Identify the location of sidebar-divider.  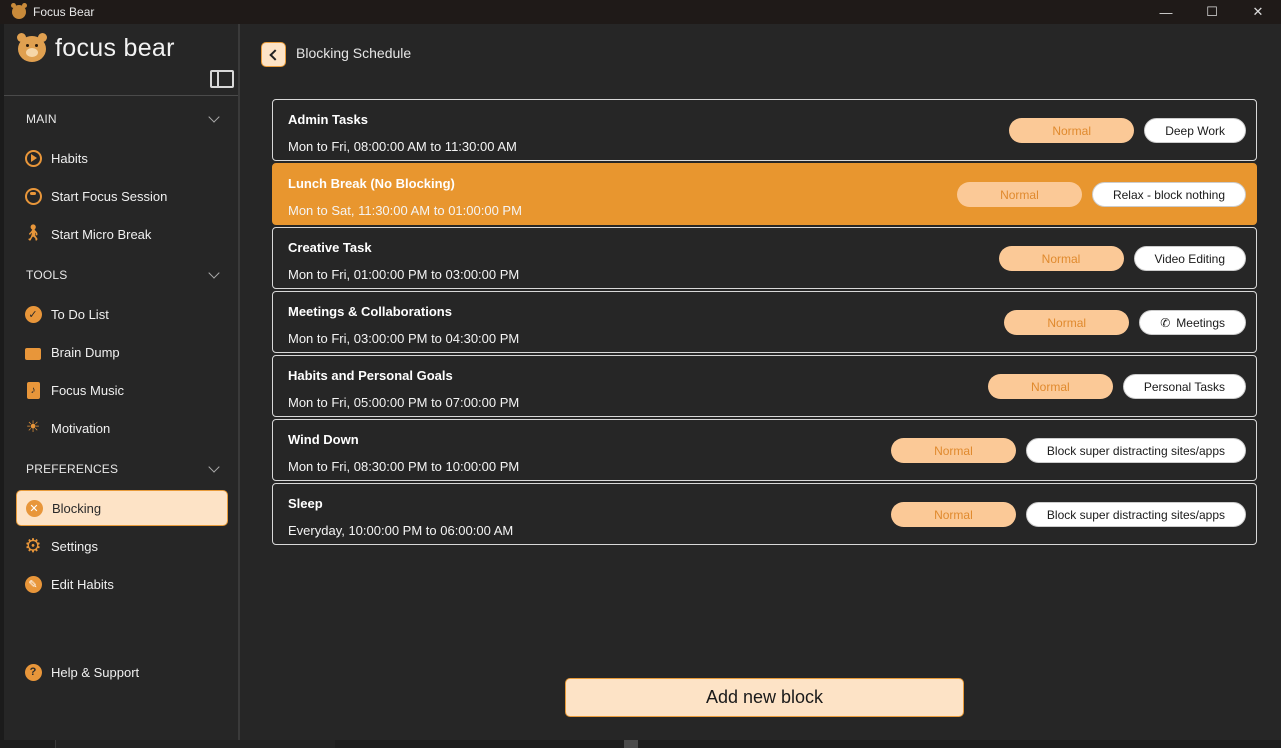
(121, 95).